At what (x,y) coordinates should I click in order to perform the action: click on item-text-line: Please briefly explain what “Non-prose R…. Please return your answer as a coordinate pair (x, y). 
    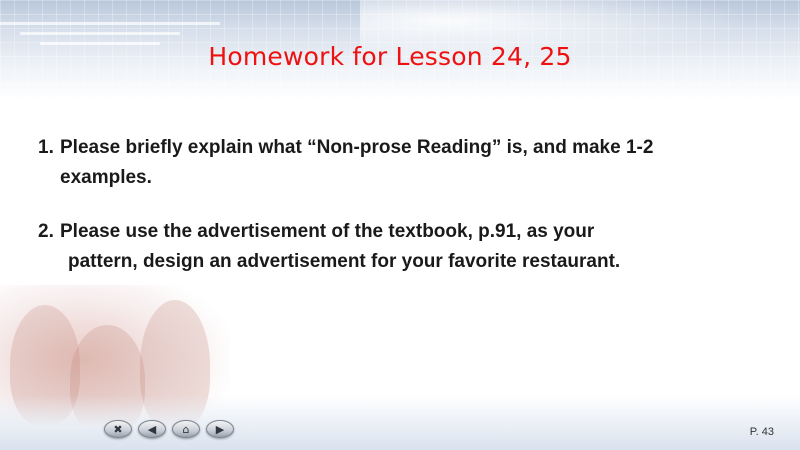
    Looking at the image, I should click on (357, 147).